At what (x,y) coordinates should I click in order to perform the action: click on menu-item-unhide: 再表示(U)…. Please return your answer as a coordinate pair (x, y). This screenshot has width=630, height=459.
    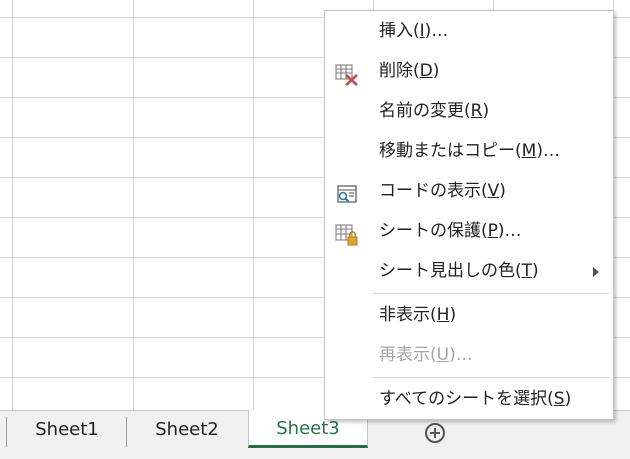
    Looking at the image, I should click on (469, 355).